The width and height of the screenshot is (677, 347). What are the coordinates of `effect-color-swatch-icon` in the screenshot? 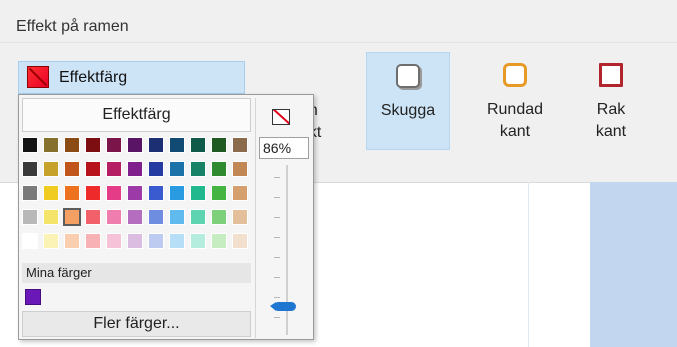 It's located at (38, 77).